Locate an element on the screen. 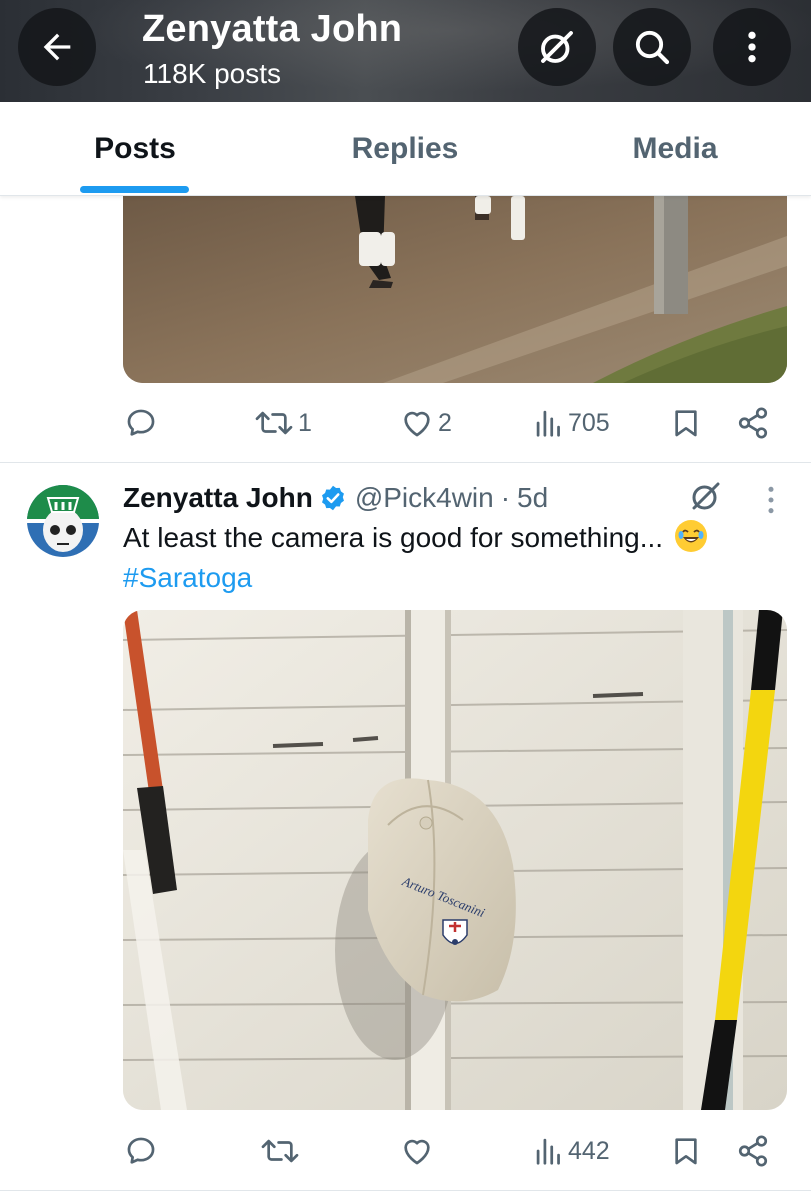  grok-button is located at coordinates (557, 47).